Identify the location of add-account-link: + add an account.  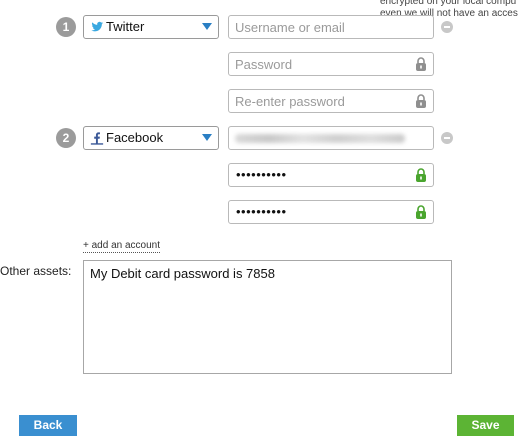
(122, 246).